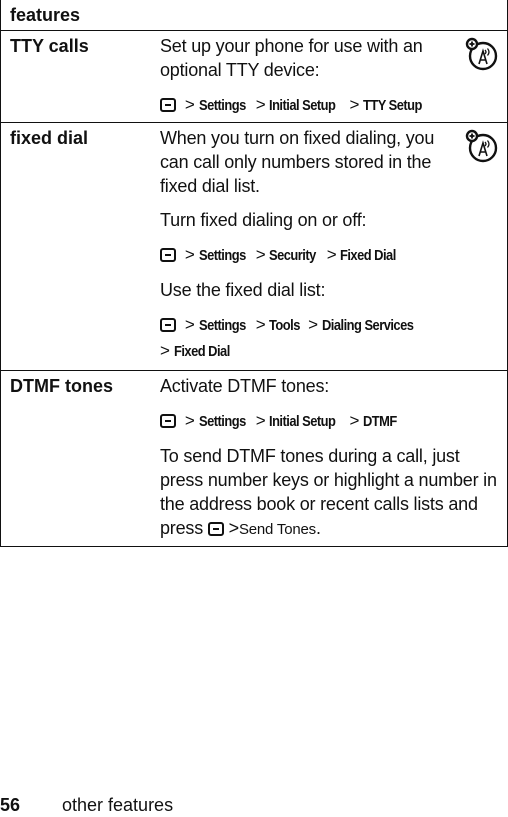  What do you see at coordinates (277, 529) in the screenshot?
I see `path-item: Send Tones` at bounding box center [277, 529].